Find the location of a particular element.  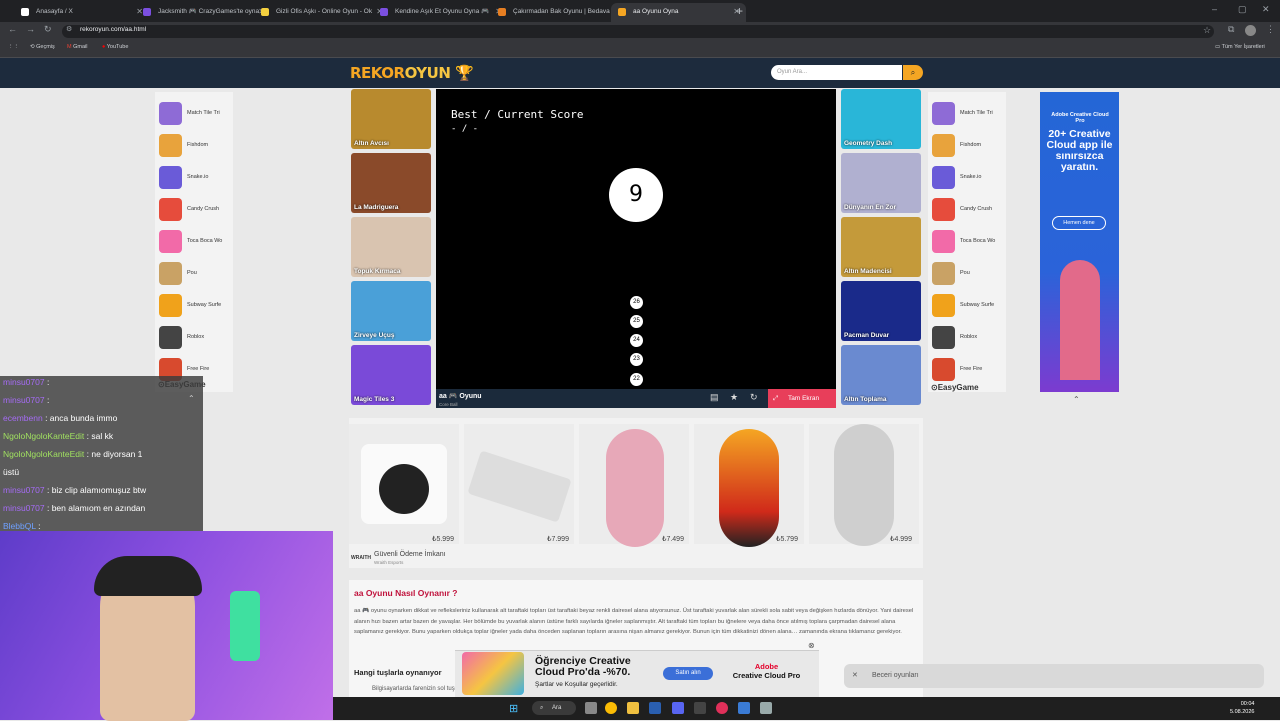

minimize-icon: – is located at coordinates (1214, 9).